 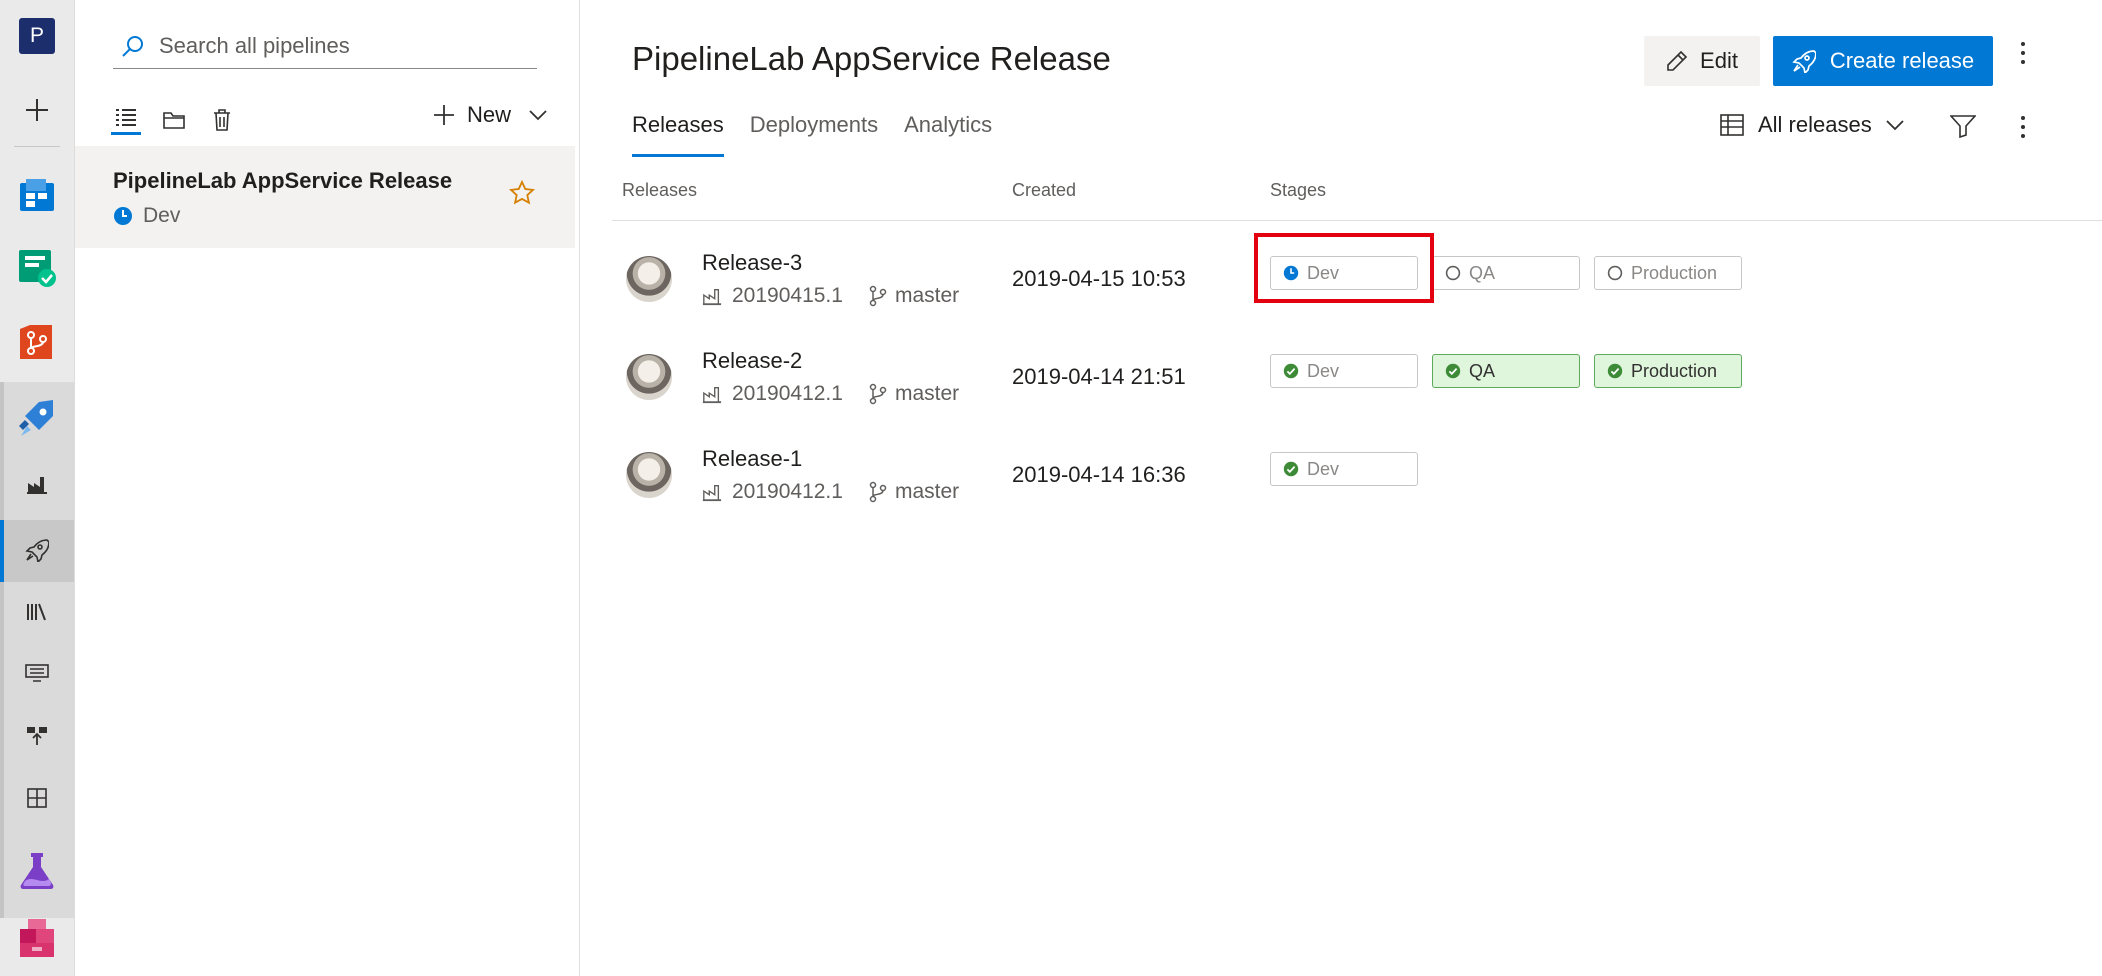 What do you see at coordinates (325, 197) in the screenshot?
I see `pipeline-list-item: PipelineLab AppService Release Dev` at bounding box center [325, 197].